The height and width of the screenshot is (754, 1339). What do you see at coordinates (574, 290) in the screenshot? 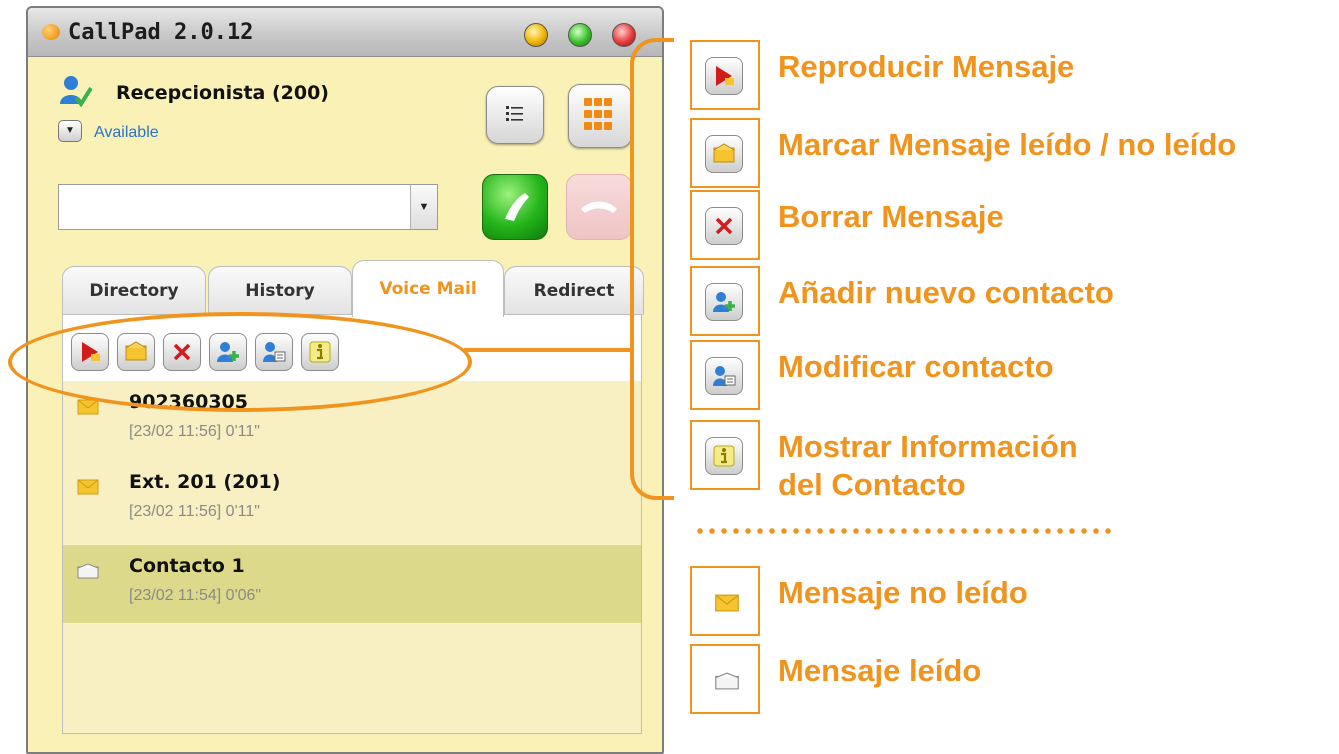
I see `tab-redirect: Redirect` at bounding box center [574, 290].